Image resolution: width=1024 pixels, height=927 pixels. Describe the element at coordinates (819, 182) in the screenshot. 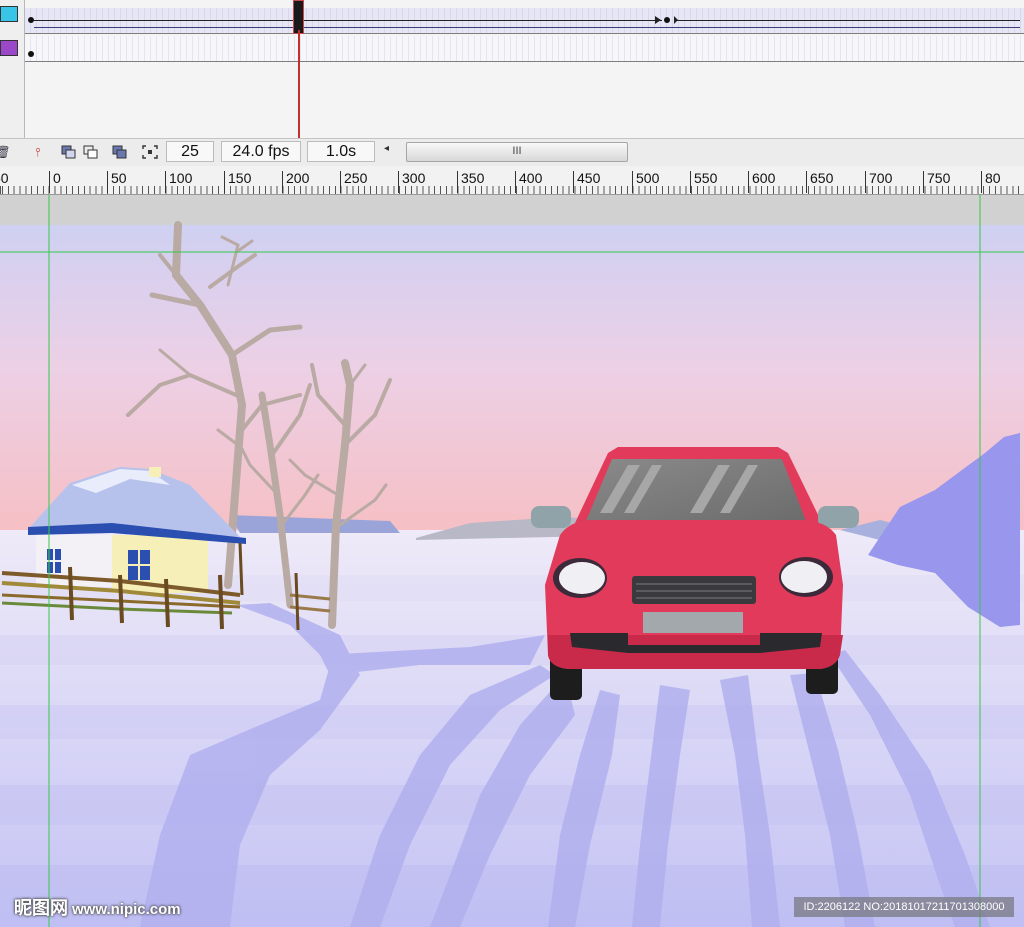

I see `ruler-label: 650` at that location.